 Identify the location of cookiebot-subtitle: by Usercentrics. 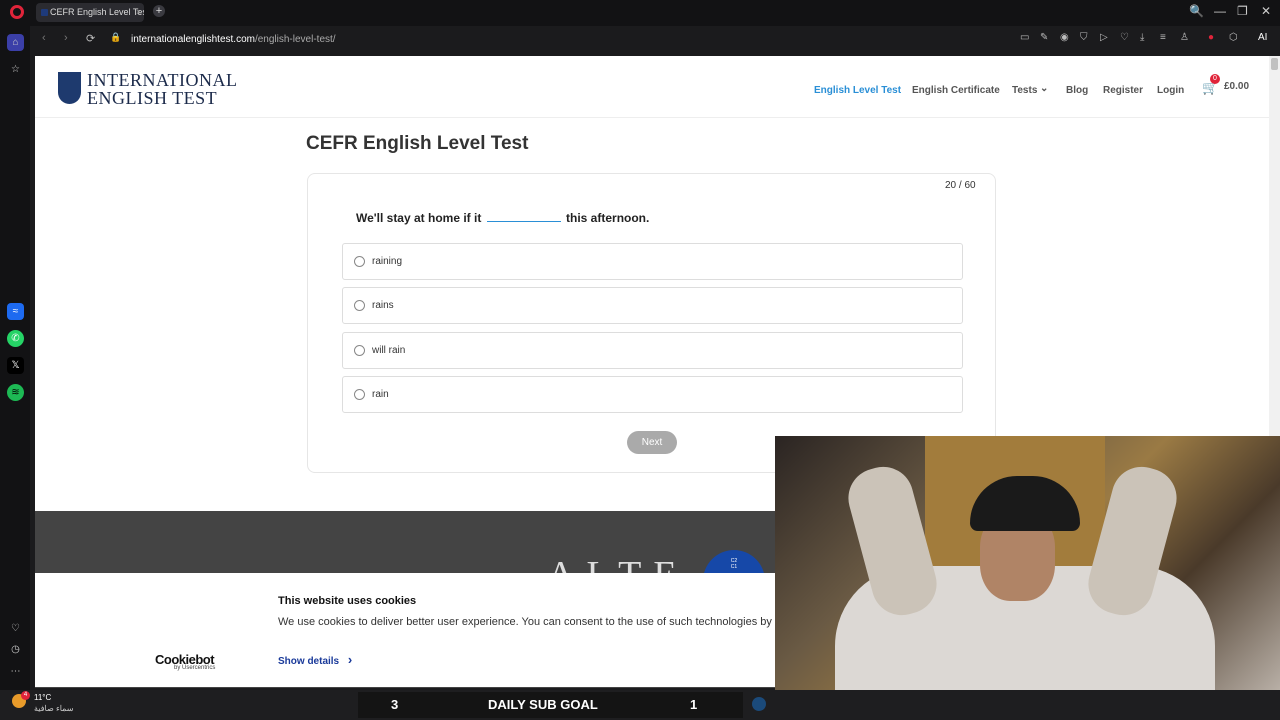
(195, 668).